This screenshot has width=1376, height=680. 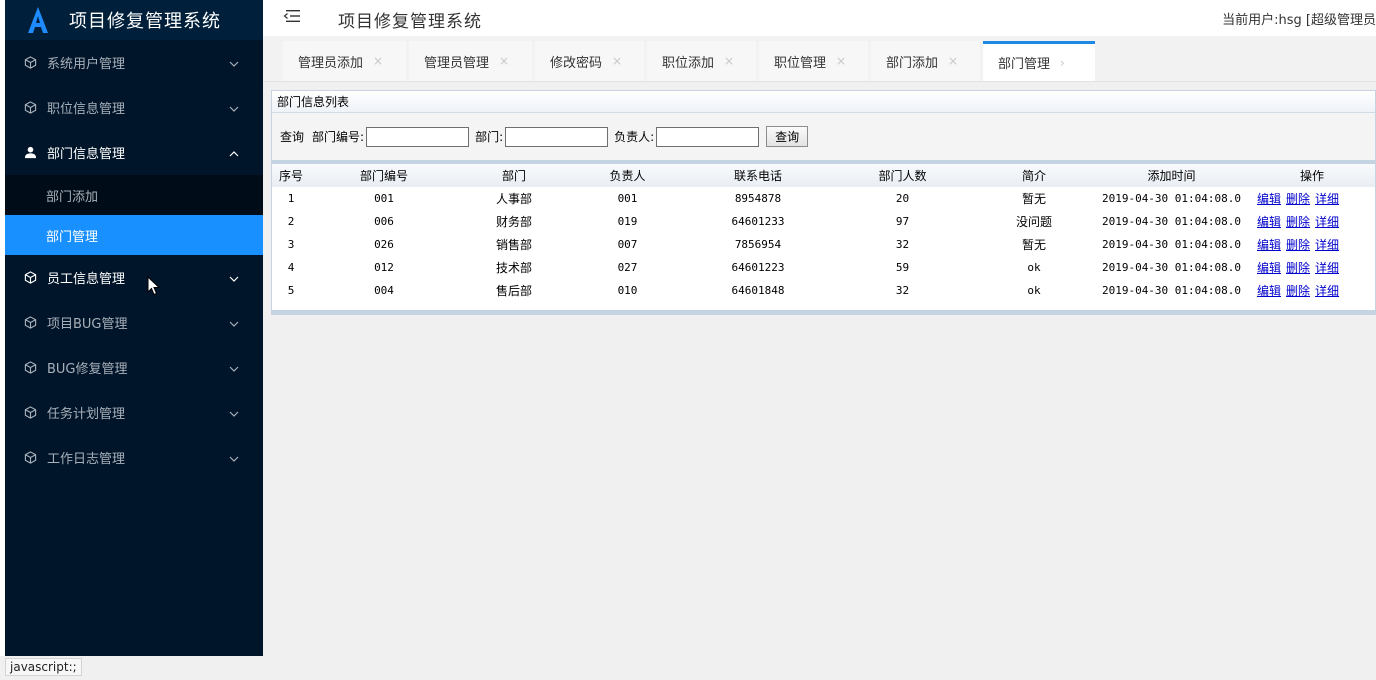 I want to click on cell-leader: 019, so click(x=627, y=221).